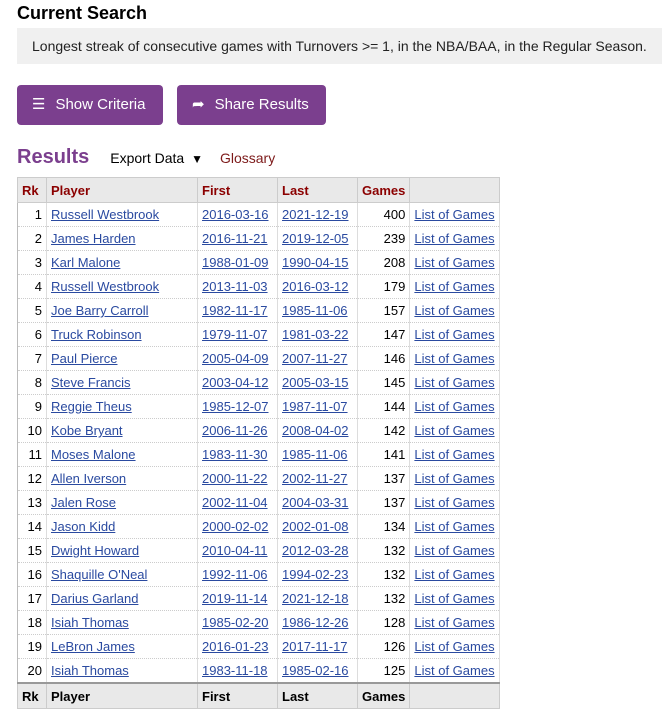  What do you see at coordinates (235, 262) in the screenshot?
I see `cell-first-date-link: 1988-01-09` at bounding box center [235, 262].